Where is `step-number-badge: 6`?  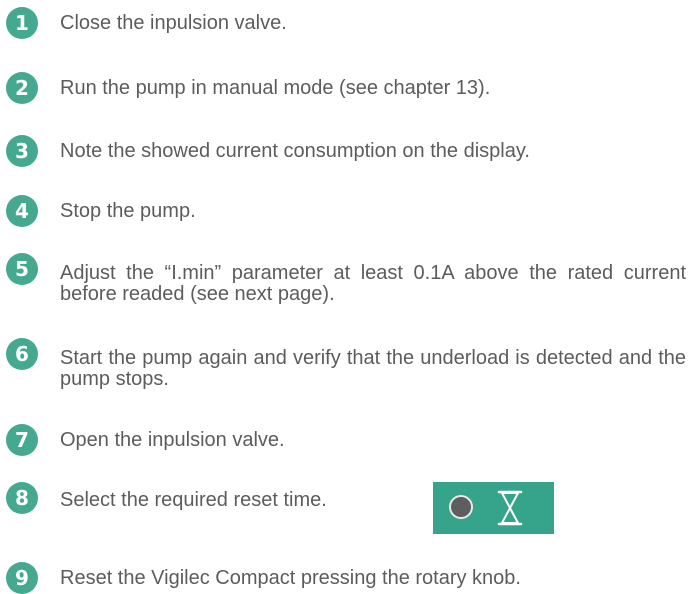 step-number-badge: 6 is located at coordinates (22, 354).